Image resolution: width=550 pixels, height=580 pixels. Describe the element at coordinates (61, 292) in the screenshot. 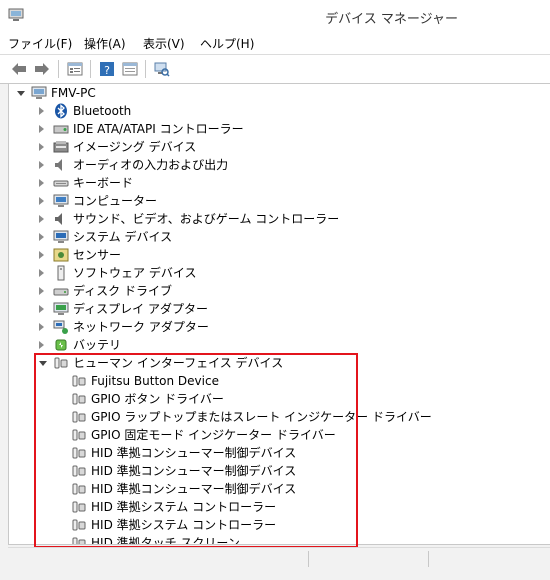

I see `disk-drive-icon` at that location.